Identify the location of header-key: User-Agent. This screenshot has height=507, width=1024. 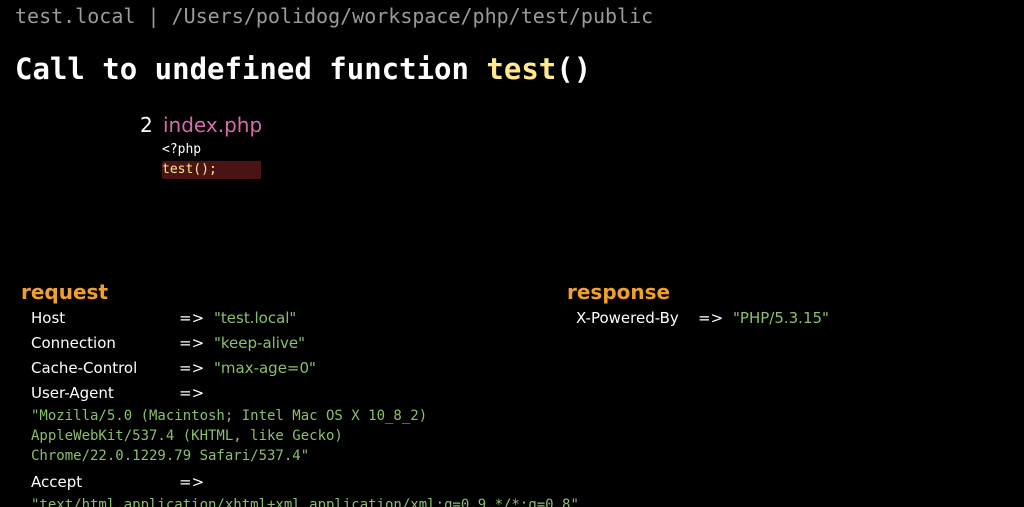
(72, 393).